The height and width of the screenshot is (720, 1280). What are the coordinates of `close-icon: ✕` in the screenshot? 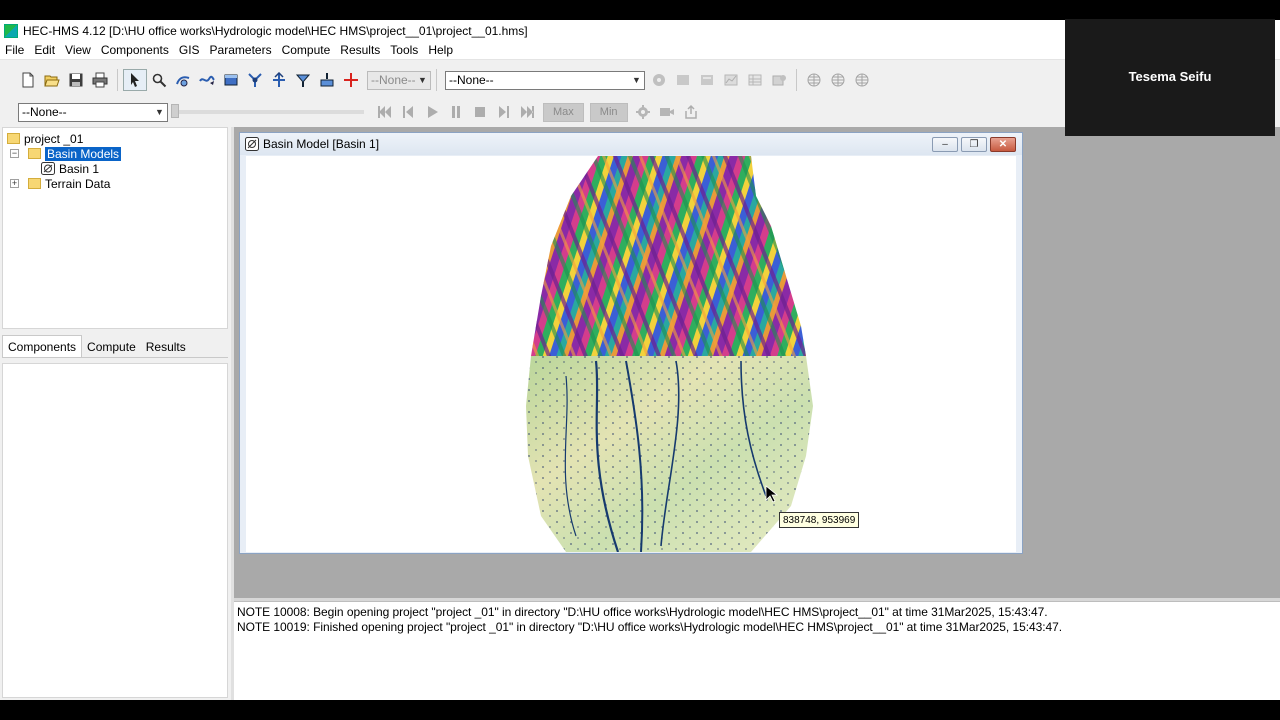 It's located at (1003, 144).